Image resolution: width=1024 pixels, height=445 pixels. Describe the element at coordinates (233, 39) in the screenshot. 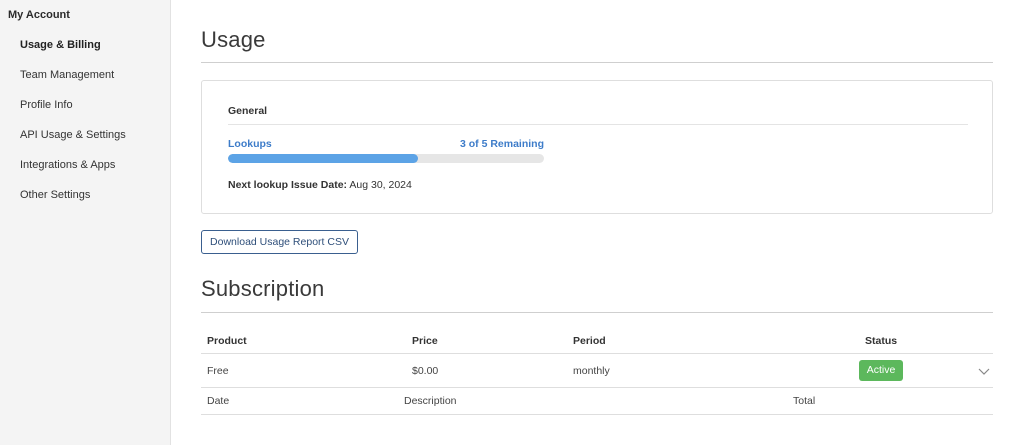

I see `usage-title: Usage` at that location.